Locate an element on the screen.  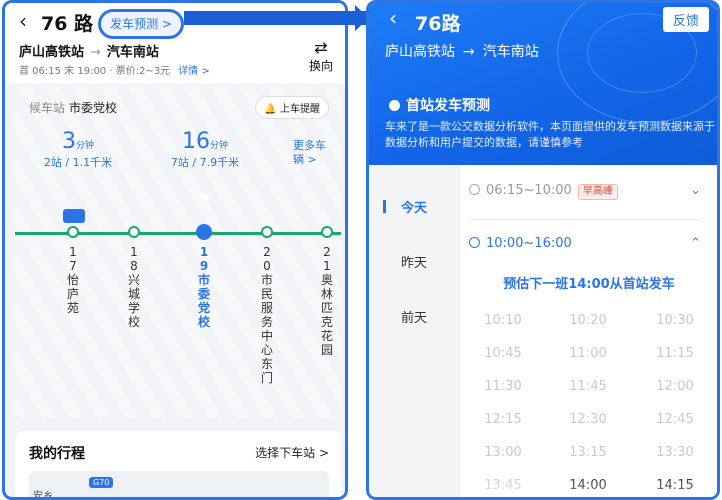
bus1-minutes: 3 is located at coordinates (68, 141).